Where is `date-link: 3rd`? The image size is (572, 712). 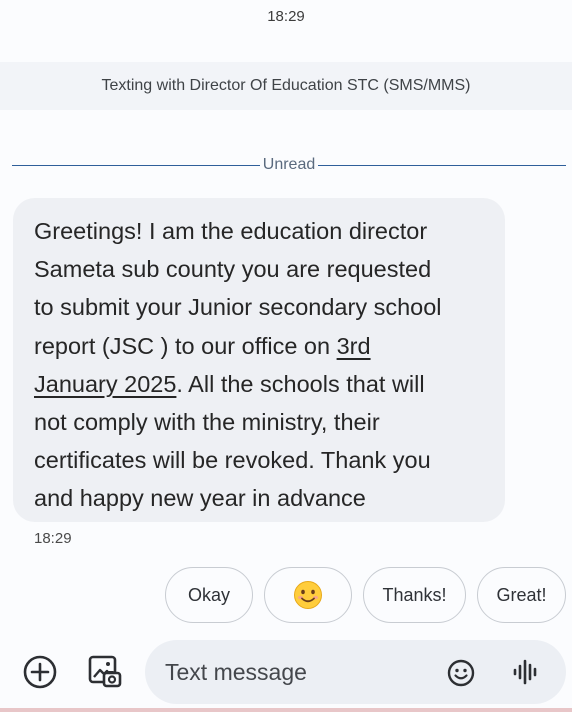
date-link: 3rd is located at coordinates (354, 346).